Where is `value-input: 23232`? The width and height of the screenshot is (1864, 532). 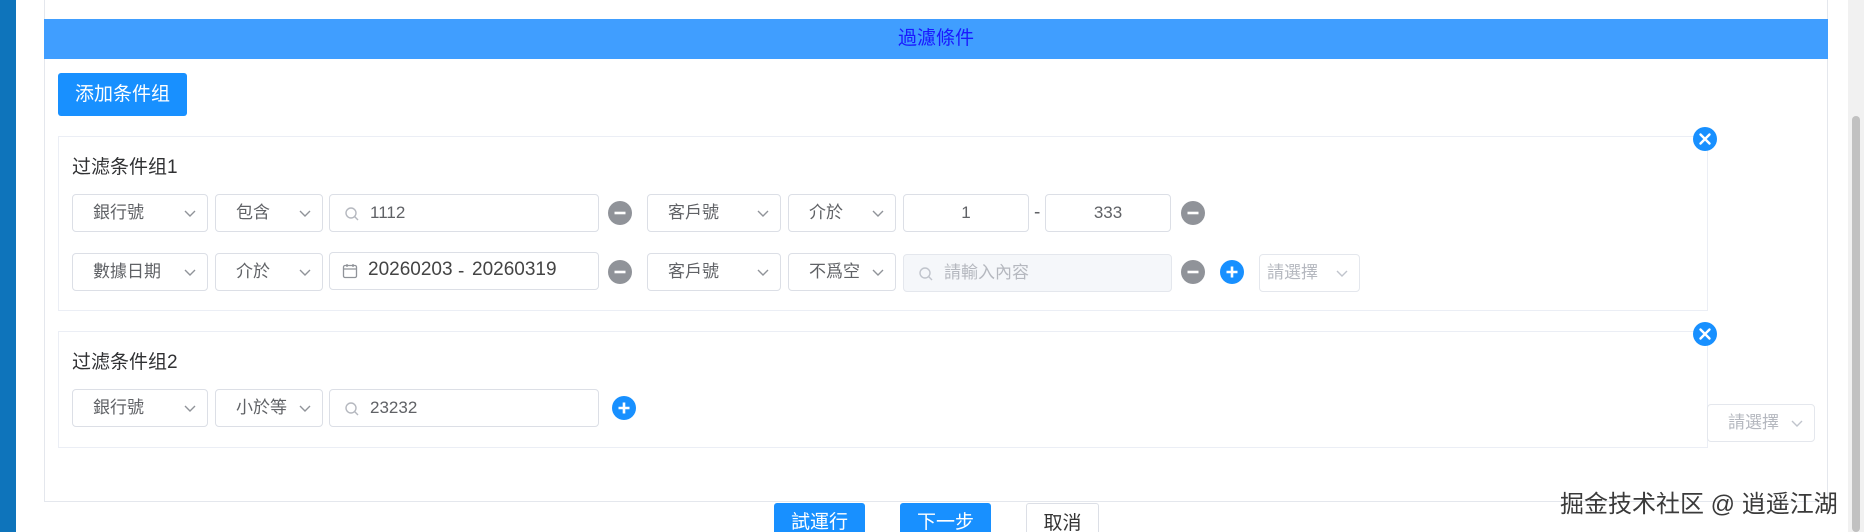
value-input: 23232 is located at coordinates (464, 408).